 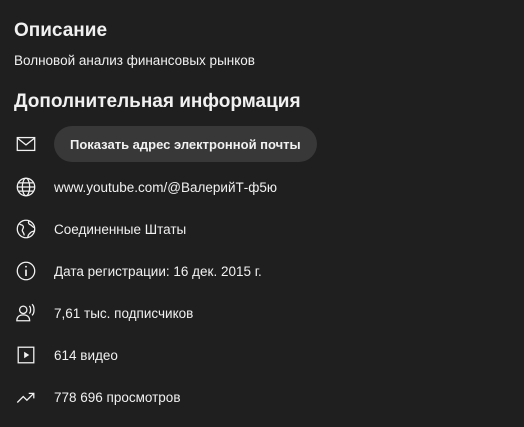 I want to click on email-row: Показать адрес электронной почты, so click(x=264, y=144).